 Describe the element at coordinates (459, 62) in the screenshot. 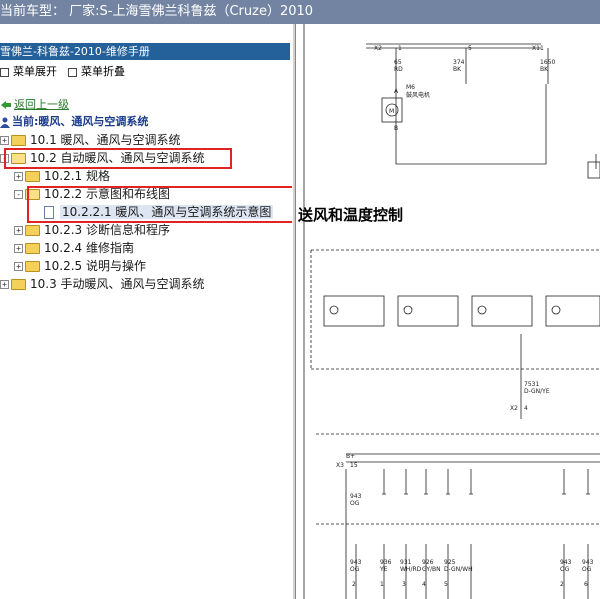

I see `wire-374-num: 374` at that location.